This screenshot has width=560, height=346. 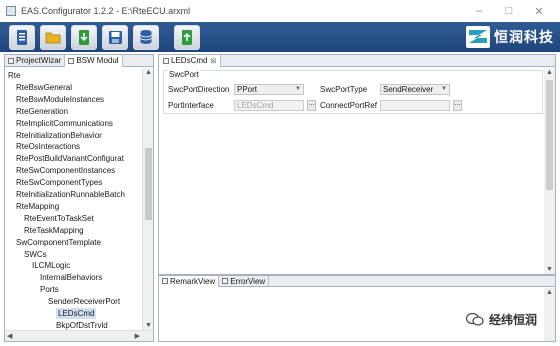 I want to click on import-button, so click(x=84, y=37).